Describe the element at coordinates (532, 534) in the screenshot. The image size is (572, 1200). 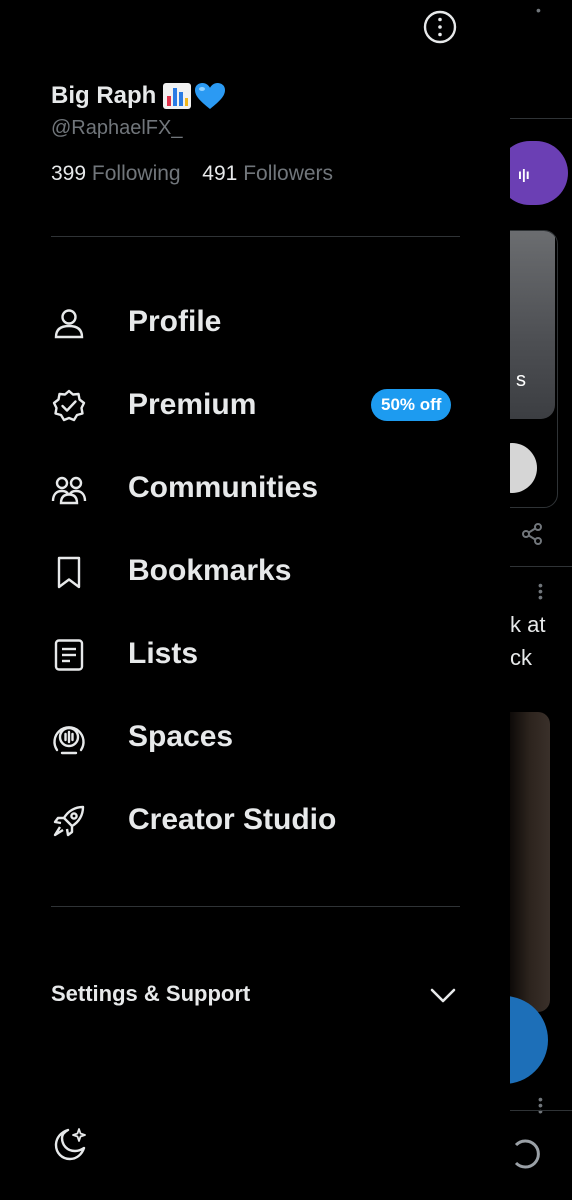
I see `share-icon` at that location.